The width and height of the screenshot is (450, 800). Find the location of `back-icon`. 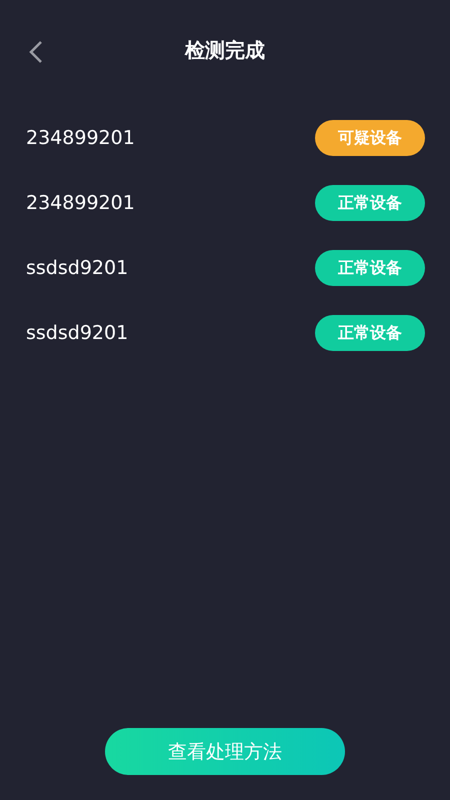

back-icon is located at coordinates (36, 52).